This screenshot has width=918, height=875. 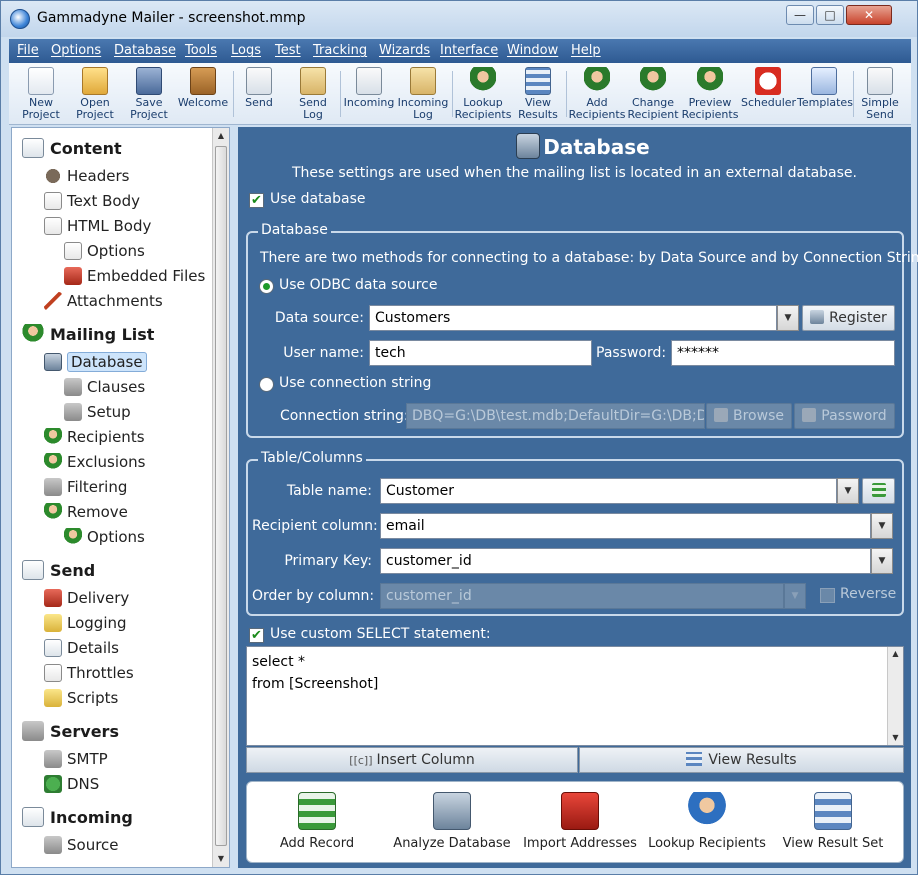 What do you see at coordinates (97, 412) in the screenshot?
I see `tree-item-setup: Setup` at bounding box center [97, 412].